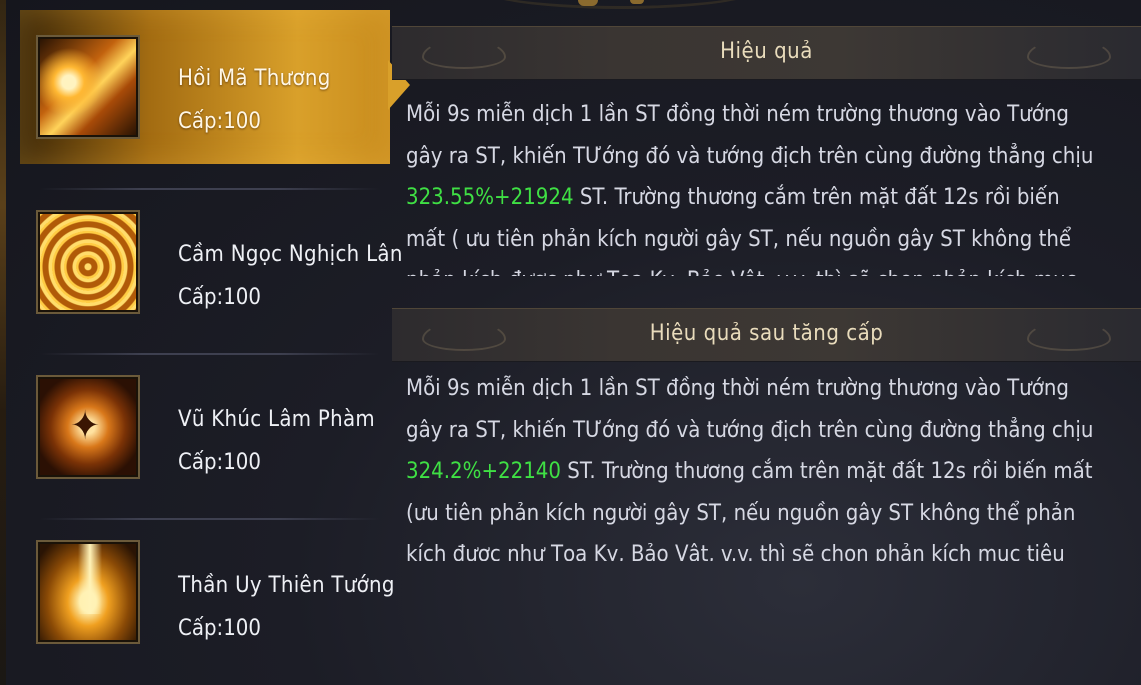 The image size is (1141, 685). I want to click on skill-item-than-uy-thien-tuong: Thần Uy Thiên Tướng Cấp:100, so click(207, 595).